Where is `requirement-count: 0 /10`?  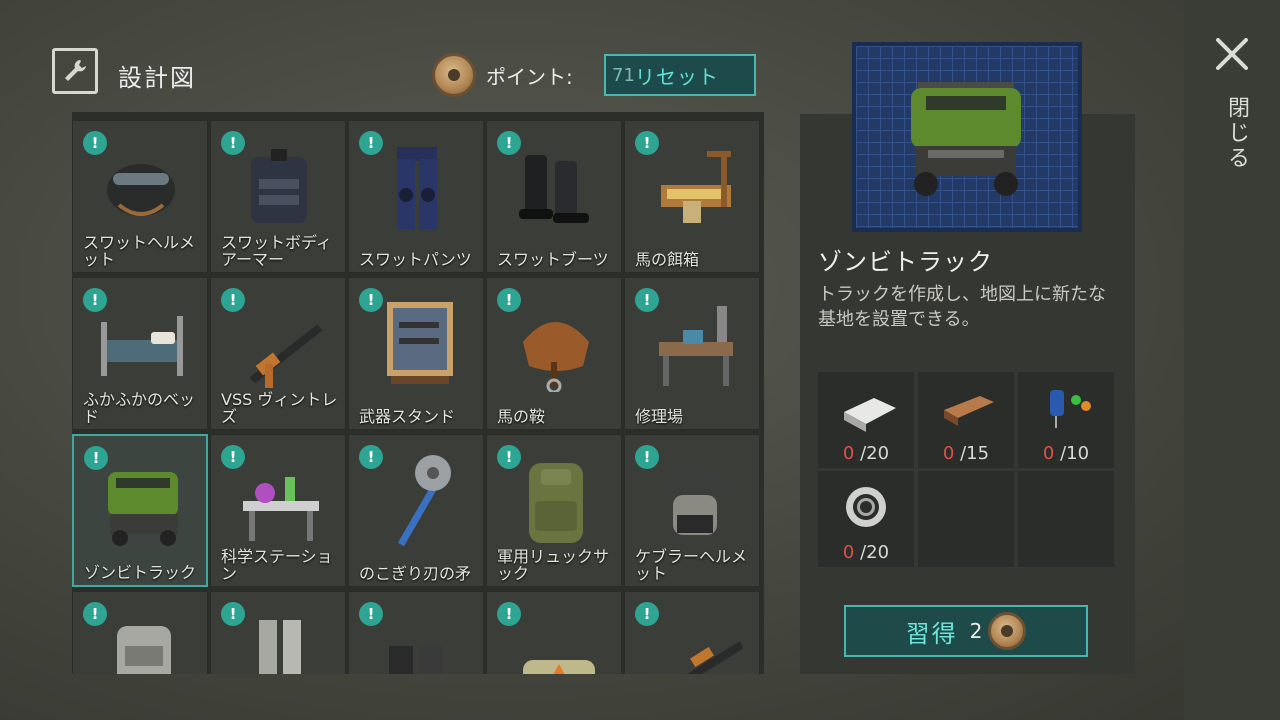
requirement-count: 0 /10 is located at coordinates (1066, 453).